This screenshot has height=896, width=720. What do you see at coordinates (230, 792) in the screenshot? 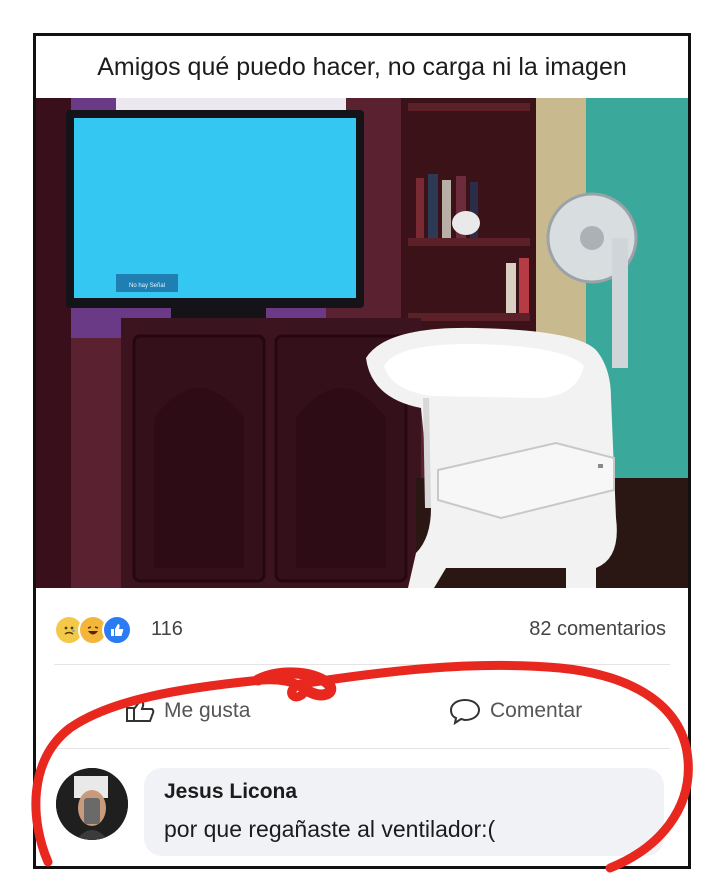
I see `comment-author: Jesus Licona` at bounding box center [230, 792].